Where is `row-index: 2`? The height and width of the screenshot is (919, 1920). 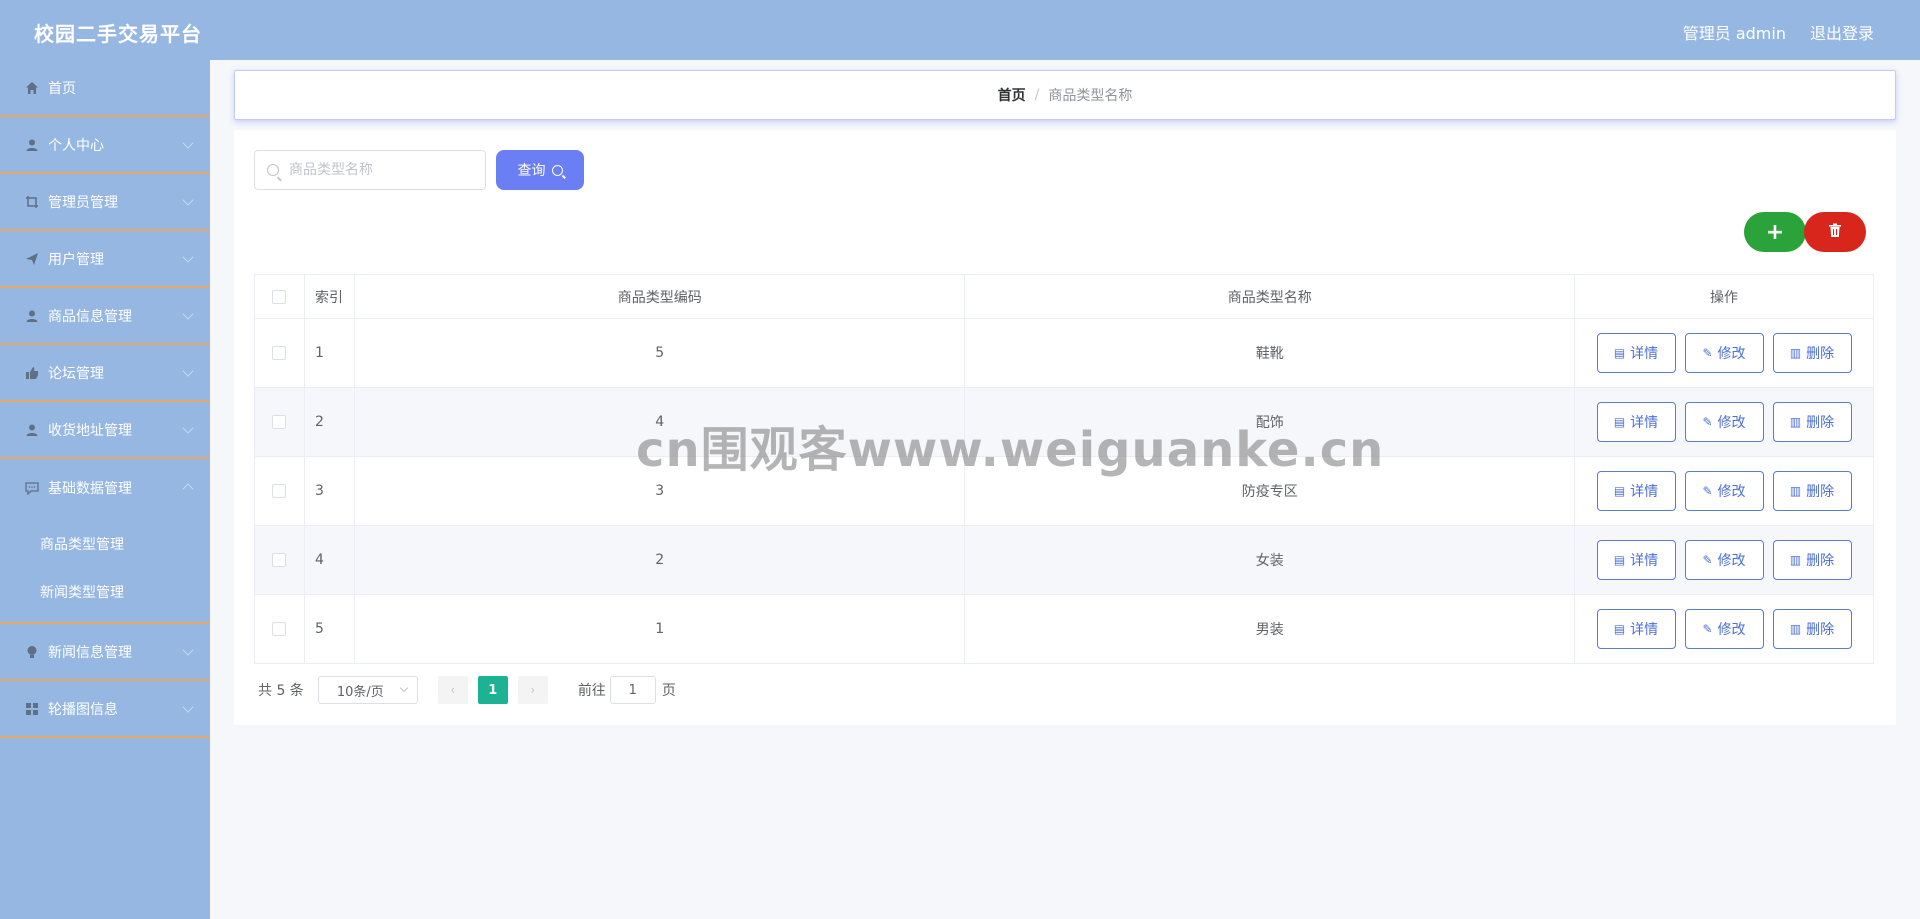
row-index: 2 is located at coordinates (329, 422).